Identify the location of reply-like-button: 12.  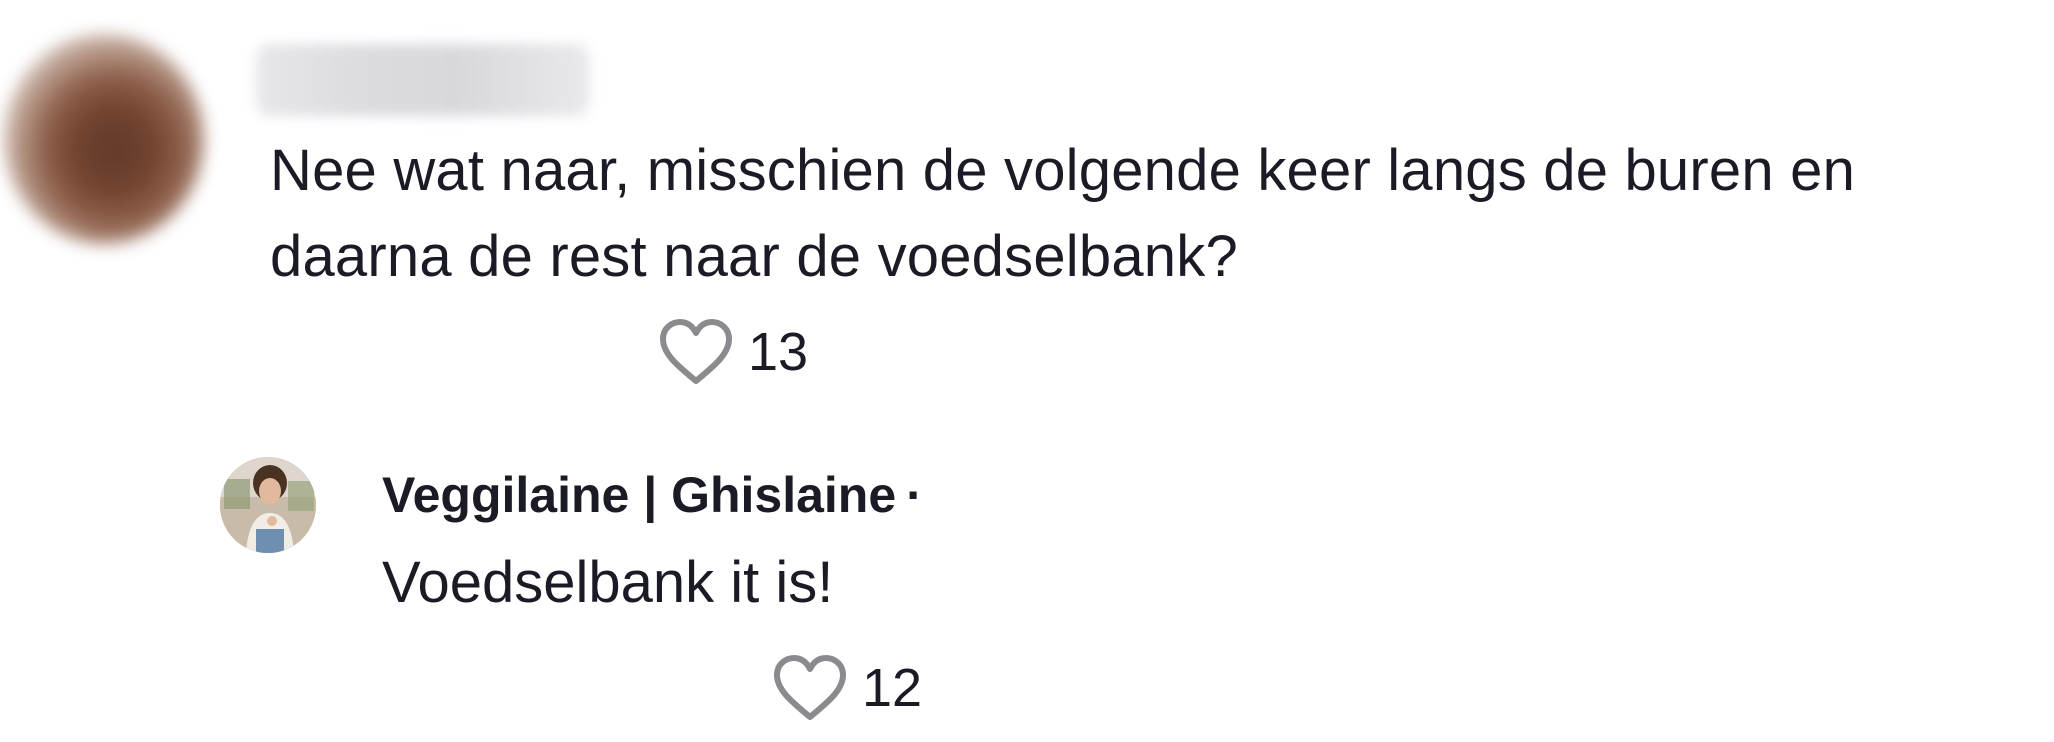
(847, 688).